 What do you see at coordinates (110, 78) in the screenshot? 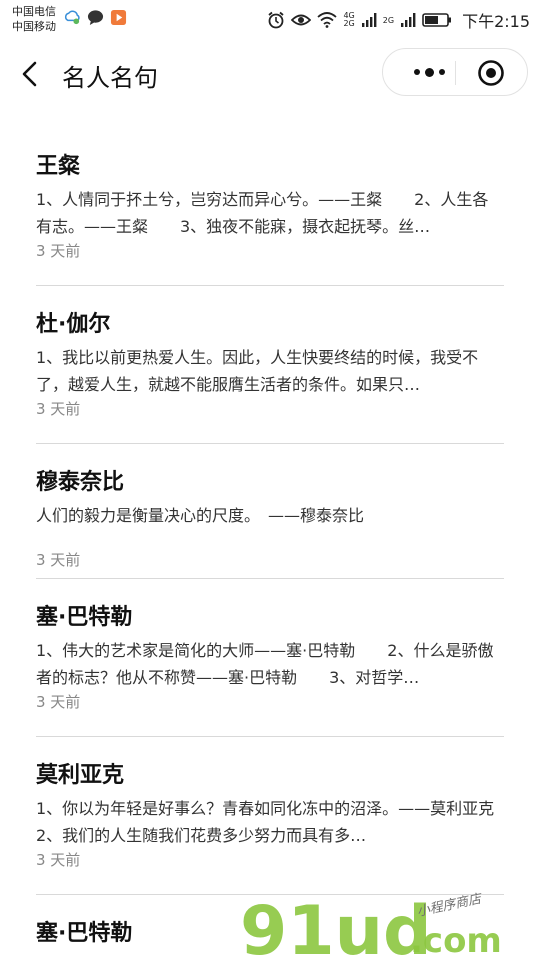
I see `page-title: 名人名句` at bounding box center [110, 78].